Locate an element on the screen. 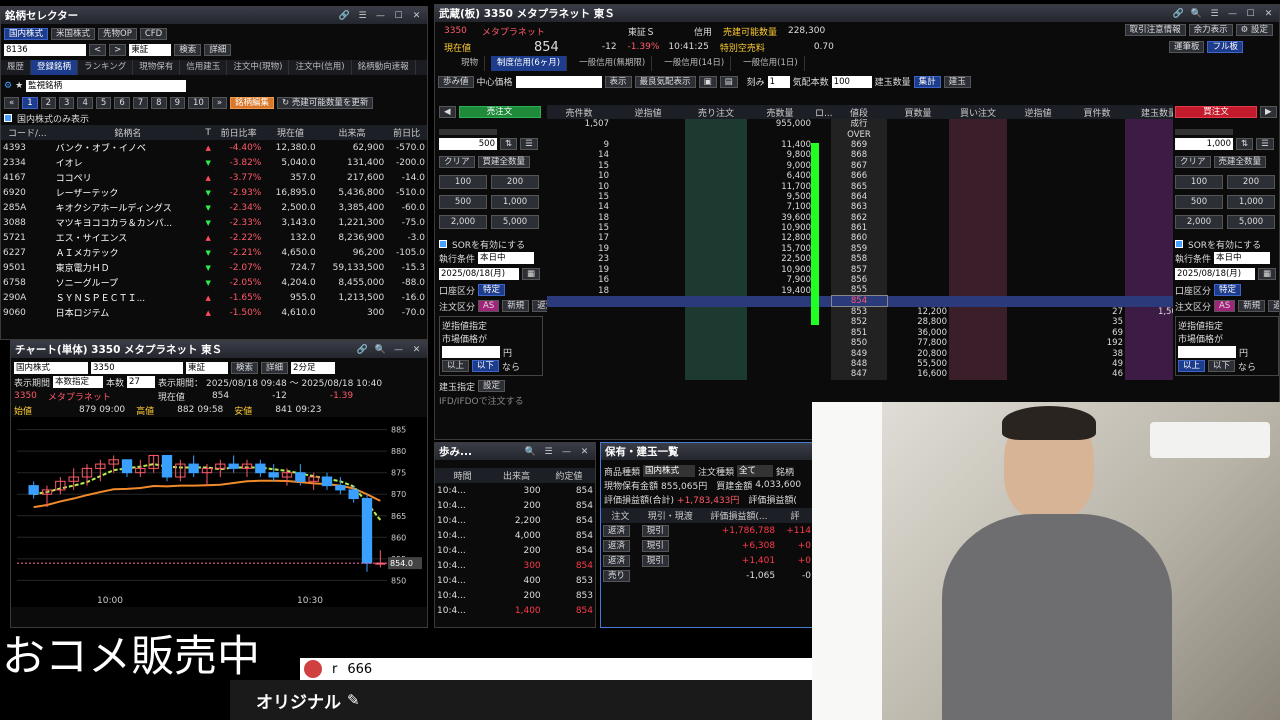  book-row-ask: OVER is located at coordinates (860, 134).